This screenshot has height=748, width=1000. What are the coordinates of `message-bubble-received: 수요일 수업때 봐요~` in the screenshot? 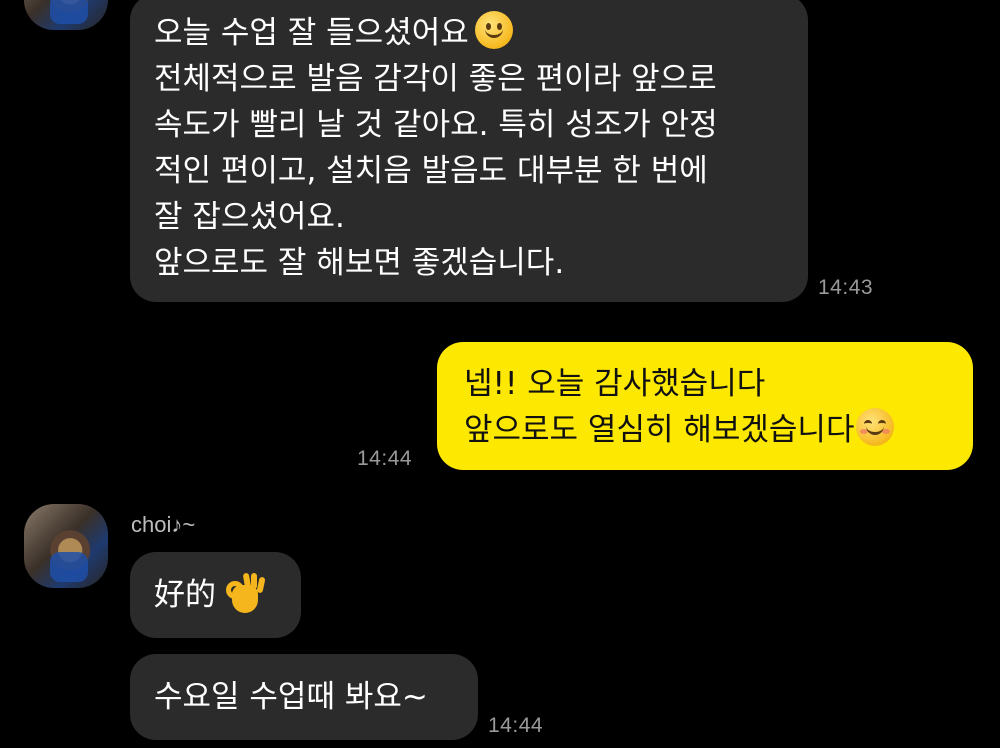 It's located at (304, 697).